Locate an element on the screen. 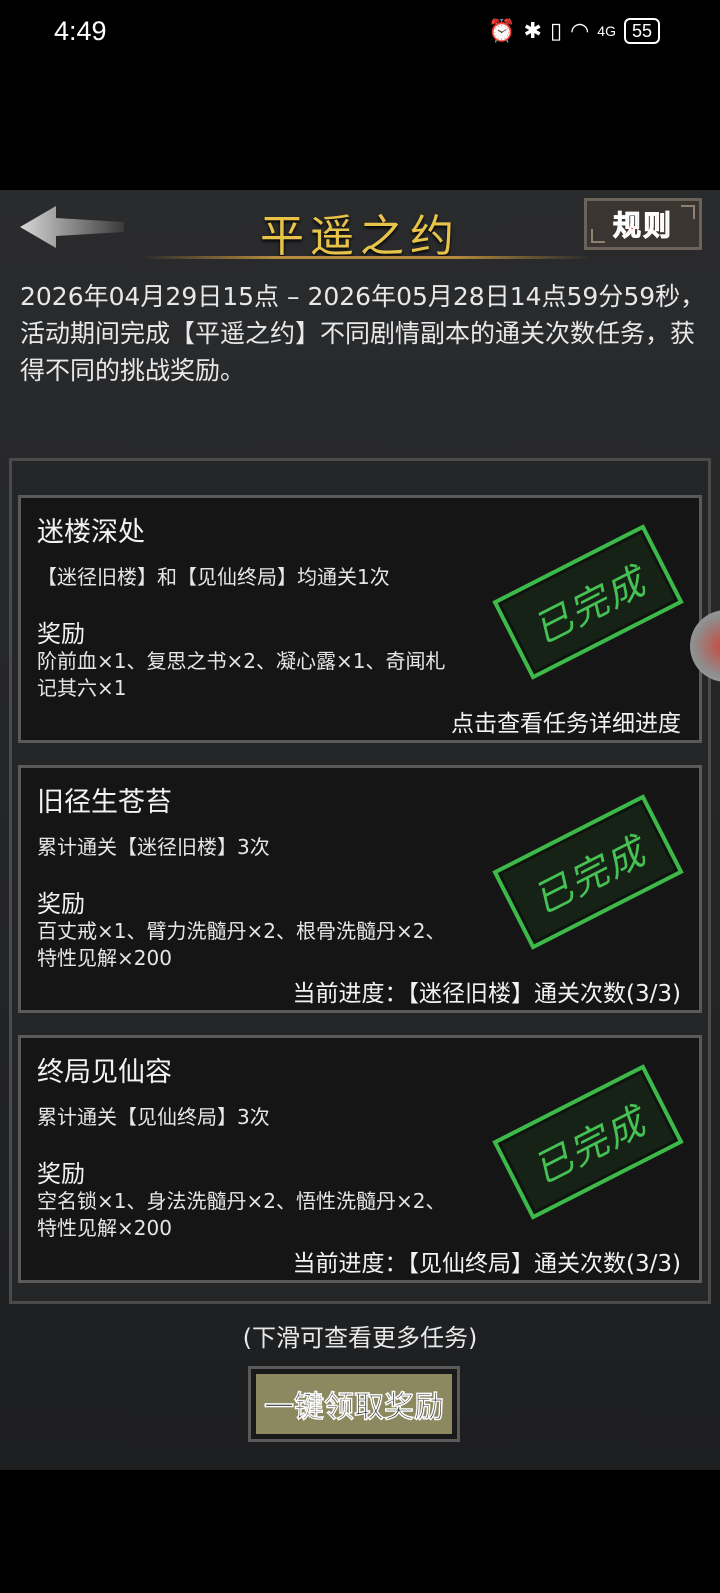  reward-list: 空名锁×1、身法洗髓丹×2、悟性洗髓丹×2、特性见解×200 is located at coordinates (241, 1214).